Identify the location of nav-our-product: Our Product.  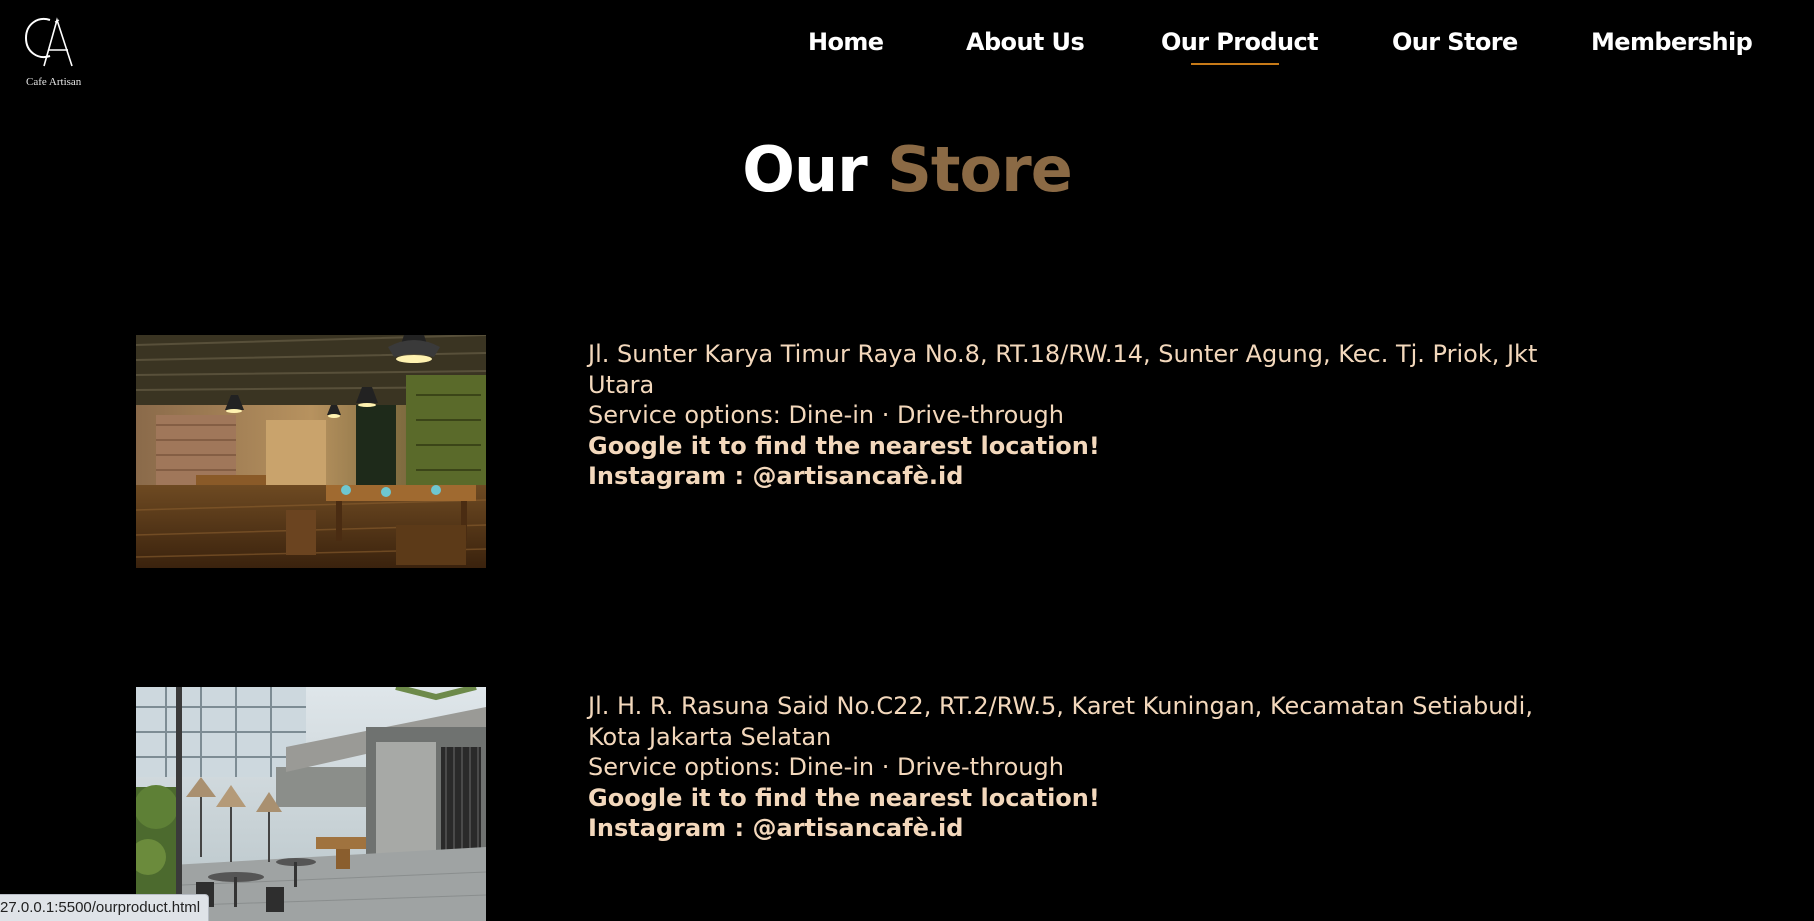
(1240, 42).